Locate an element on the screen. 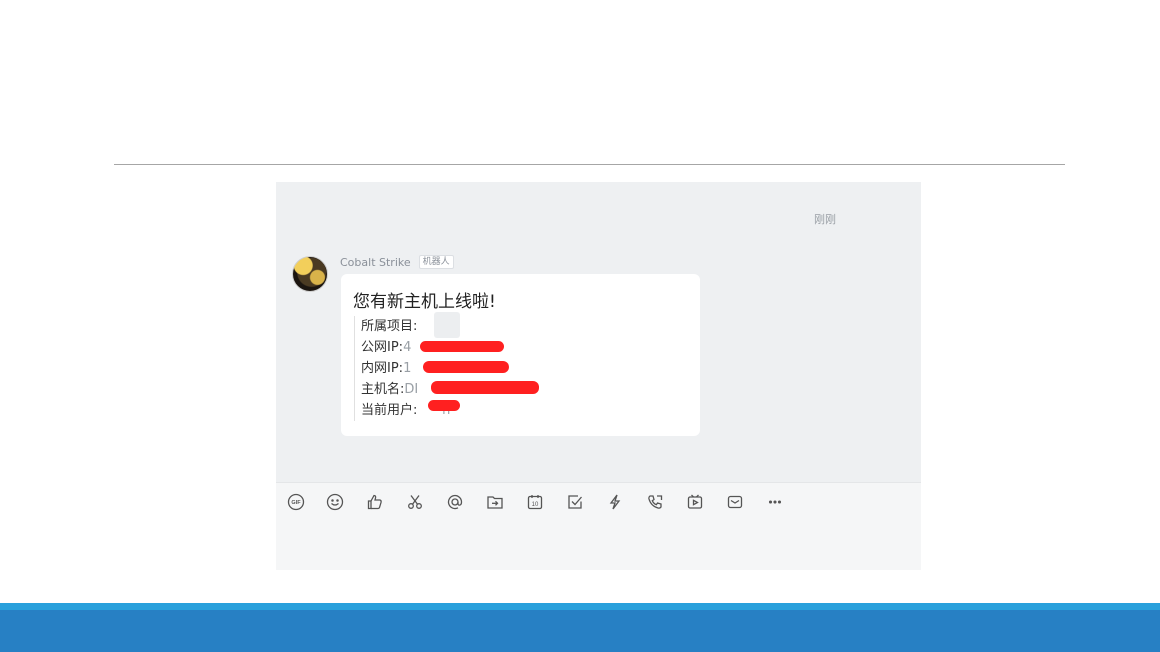  bot-badge: 机器人 is located at coordinates (436, 262).